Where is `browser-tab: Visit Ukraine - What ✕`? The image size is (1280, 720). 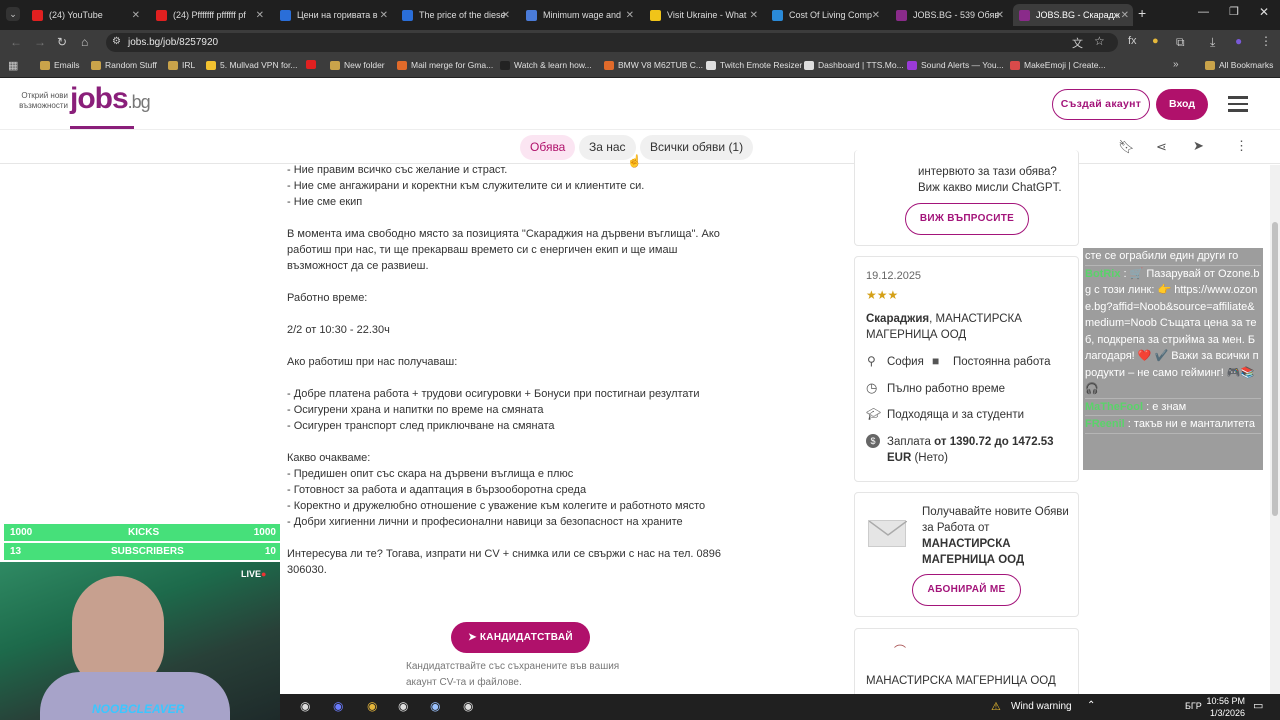
browser-tab: Visit Ukraine - What ✕ is located at coordinates (703, 15).